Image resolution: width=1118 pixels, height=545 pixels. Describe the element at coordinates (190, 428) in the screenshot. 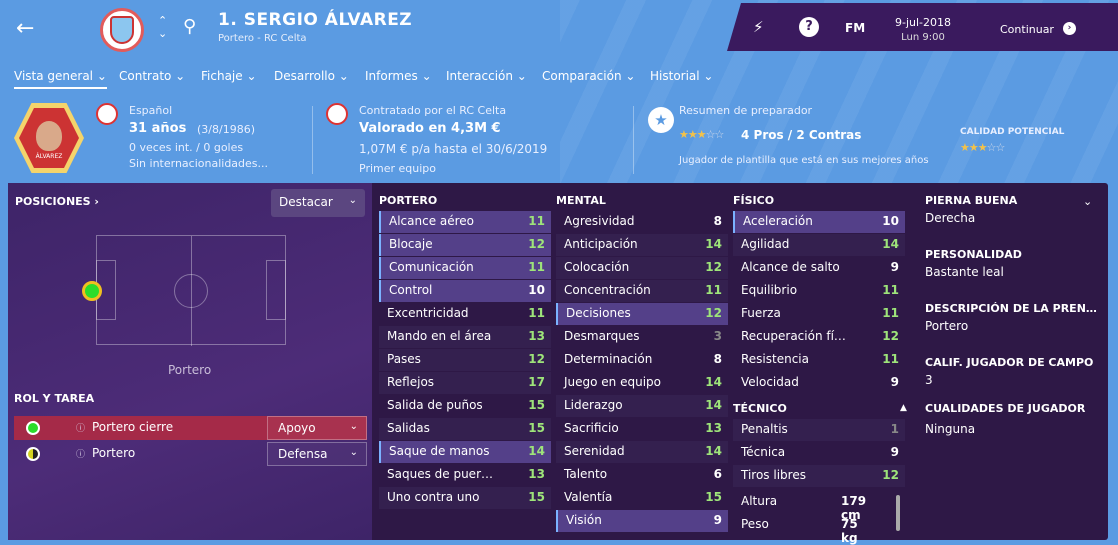

I see `role-row: ⓘ Portero cierre Apoyo ⌄` at that location.